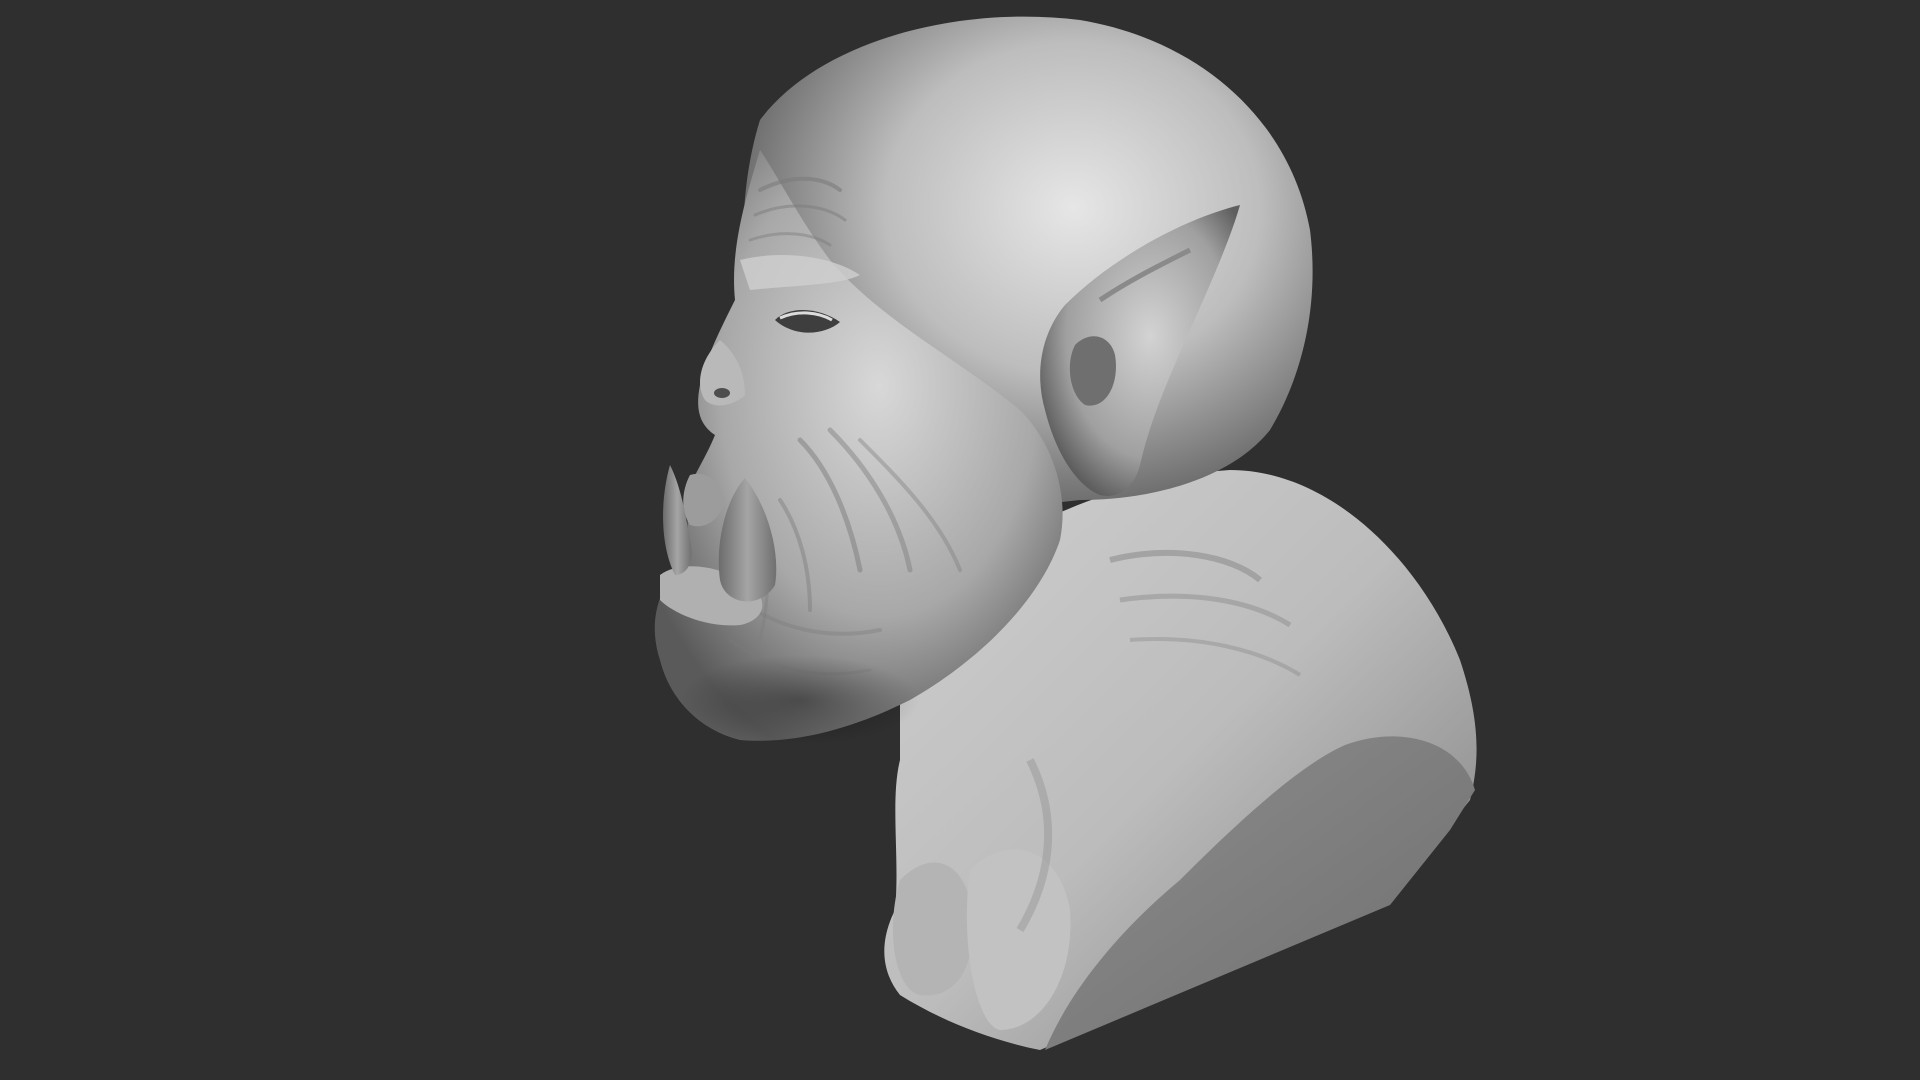 This screenshot has width=1920, height=1080. Describe the element at coordinates (800, 700) in the screenshot. I see `jaw-shadow` at that location.